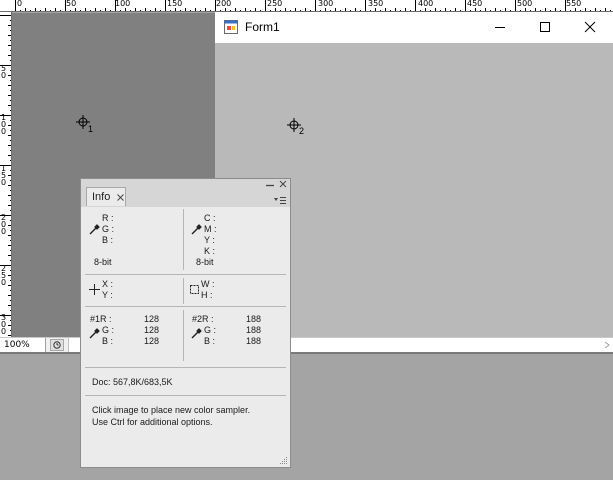 This screenshot has height=480, width=613. What do you see at coordinates (132, 382) in the screenshot?
I see `doc-size: Doc: 567,8K/683,5K` at bounding box center [132, 382].